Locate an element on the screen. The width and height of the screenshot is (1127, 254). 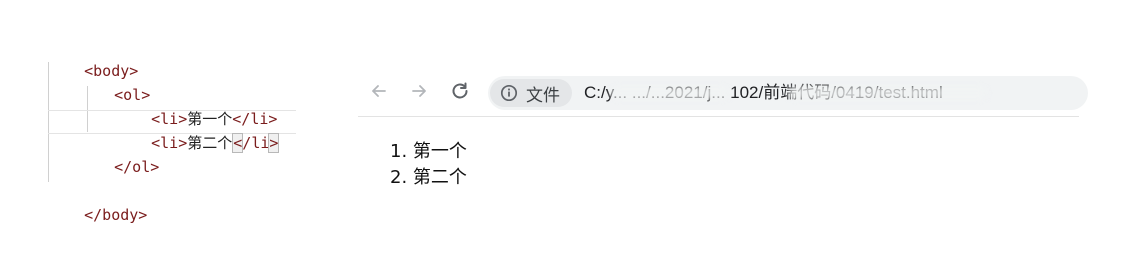
toolbar-divider is located at coordinates (718, 116).